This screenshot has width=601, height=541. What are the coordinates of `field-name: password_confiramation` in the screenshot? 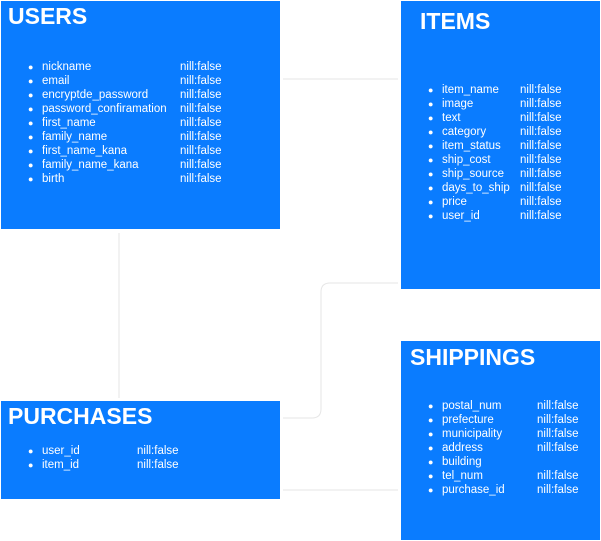 It's located at (104, 109).